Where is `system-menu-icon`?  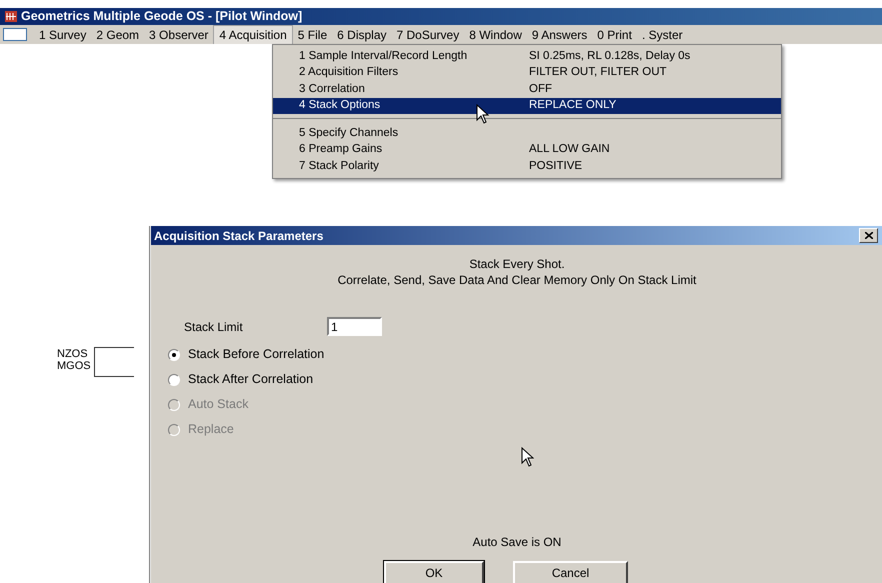 system-menu-icon is located at coordinates (15, 34).